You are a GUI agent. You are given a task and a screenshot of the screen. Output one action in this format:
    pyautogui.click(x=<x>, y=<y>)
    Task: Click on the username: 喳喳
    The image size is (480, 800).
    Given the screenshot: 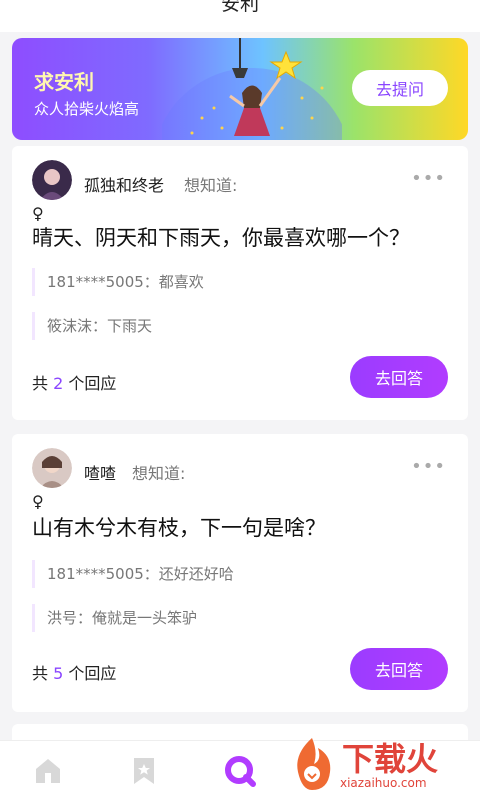 What is the action you would take?
    pyautogui.click(x=100, y=472)
    